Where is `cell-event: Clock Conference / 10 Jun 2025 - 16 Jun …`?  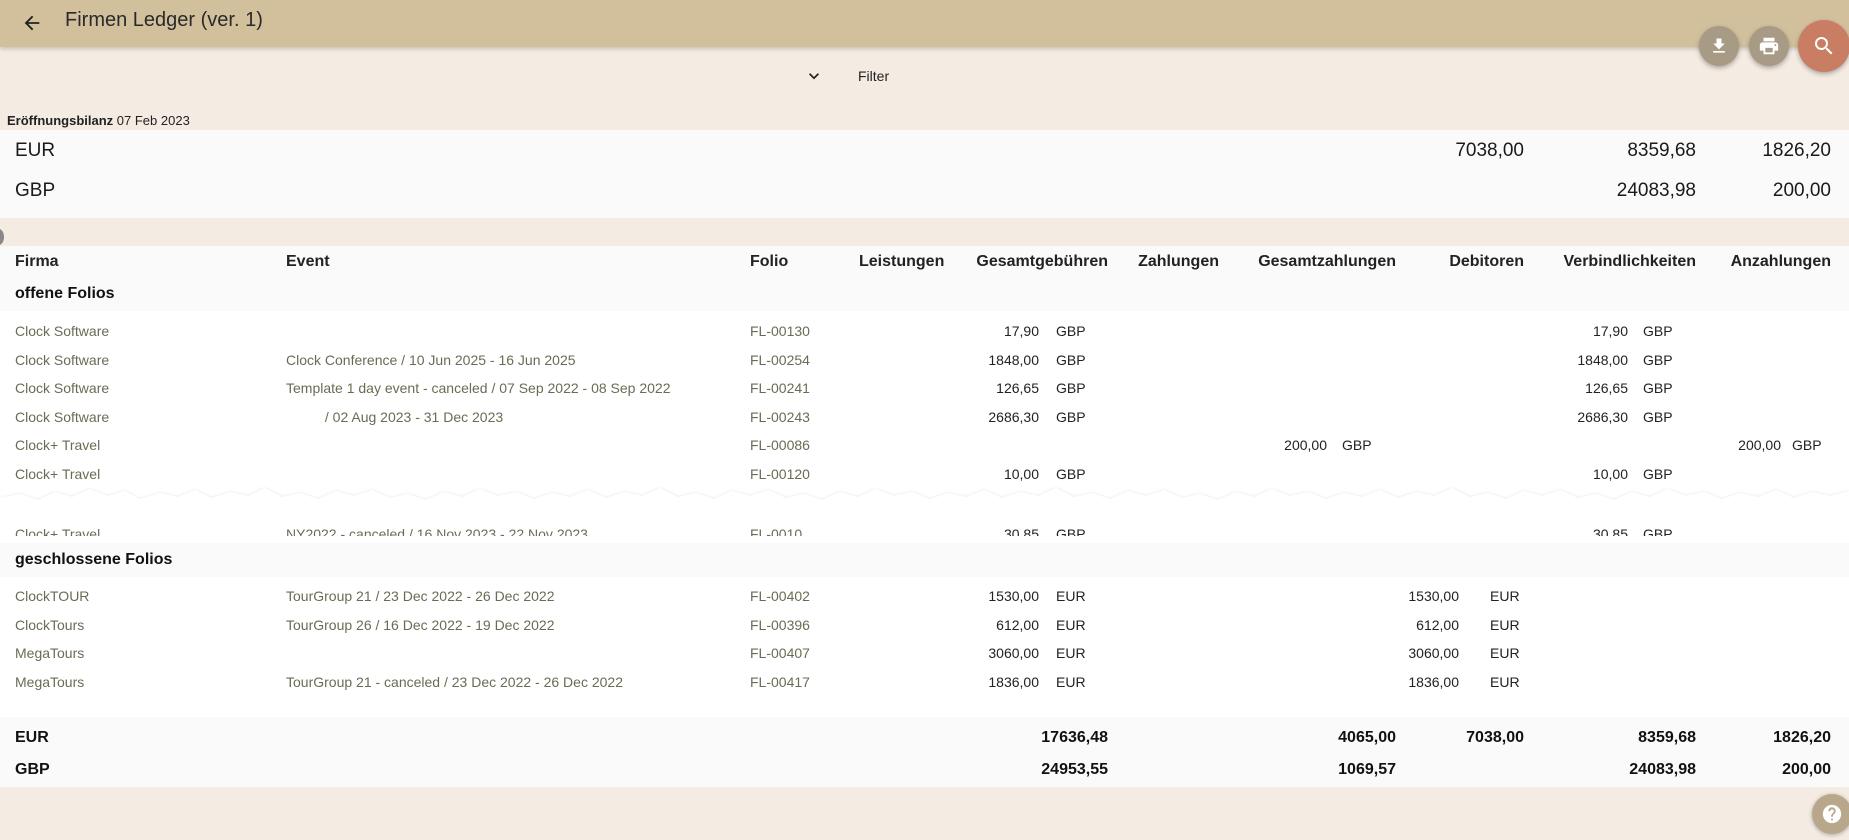
cell-event: Clock Conference / 10 Jun 2025 - 16 Jun … is located at coordinates (431, 360).